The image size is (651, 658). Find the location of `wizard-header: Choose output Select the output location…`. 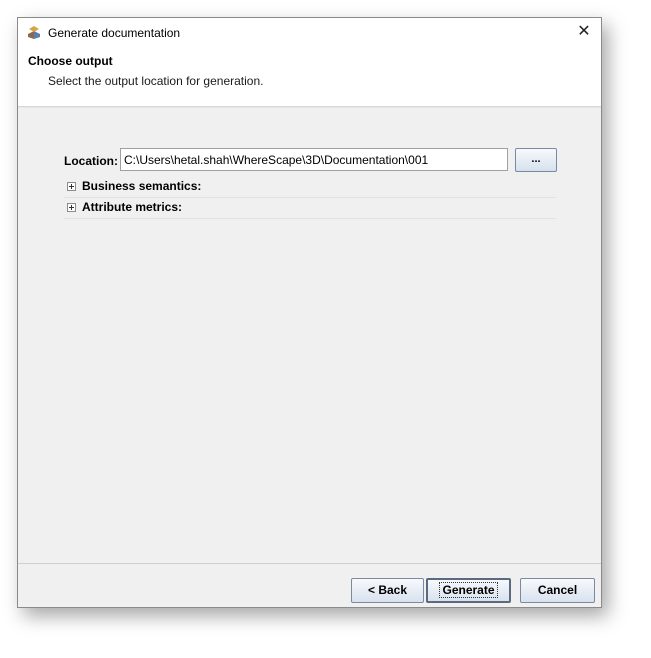

wizard-header: Choose output Select the output location… is located at coordinates (309, 76).